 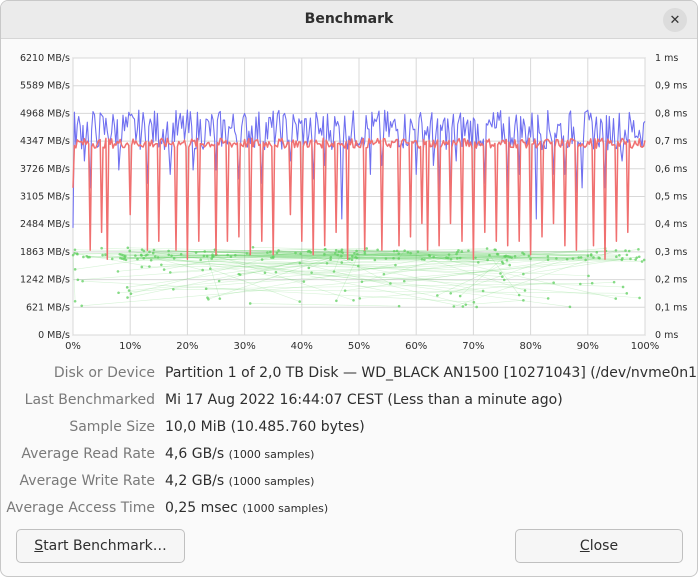 What do you see at coordinates (45, 141) in the screenshot?
I see `left-tick-label: 4347 MB/s` at bounding box center [45, 141].